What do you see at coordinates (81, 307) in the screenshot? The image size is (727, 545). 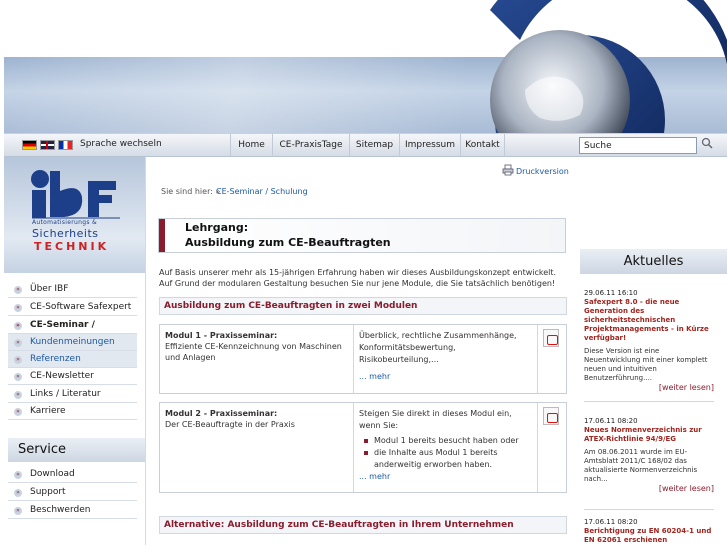 I see `sidebar-item-label: CE-Software Safexpert` at bounding box center [81, 307].